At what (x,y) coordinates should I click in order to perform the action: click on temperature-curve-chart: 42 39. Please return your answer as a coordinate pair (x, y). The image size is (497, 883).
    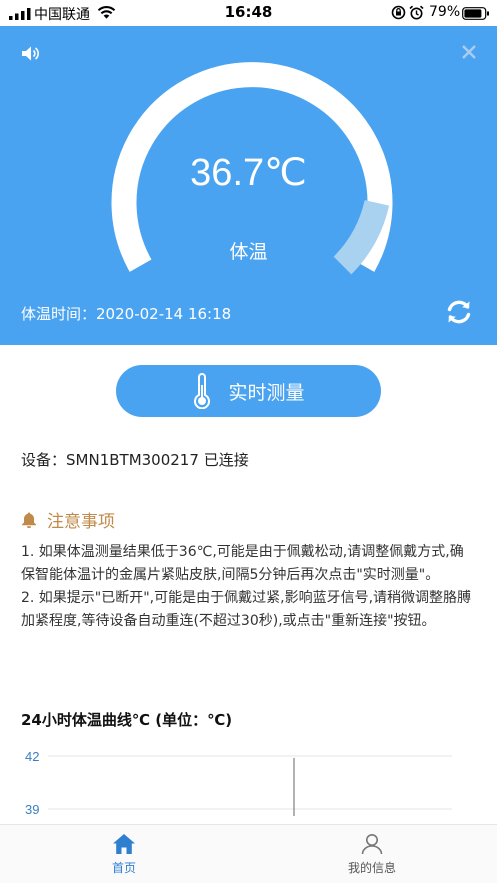
    Looking at the image, I should click on (238, 783).